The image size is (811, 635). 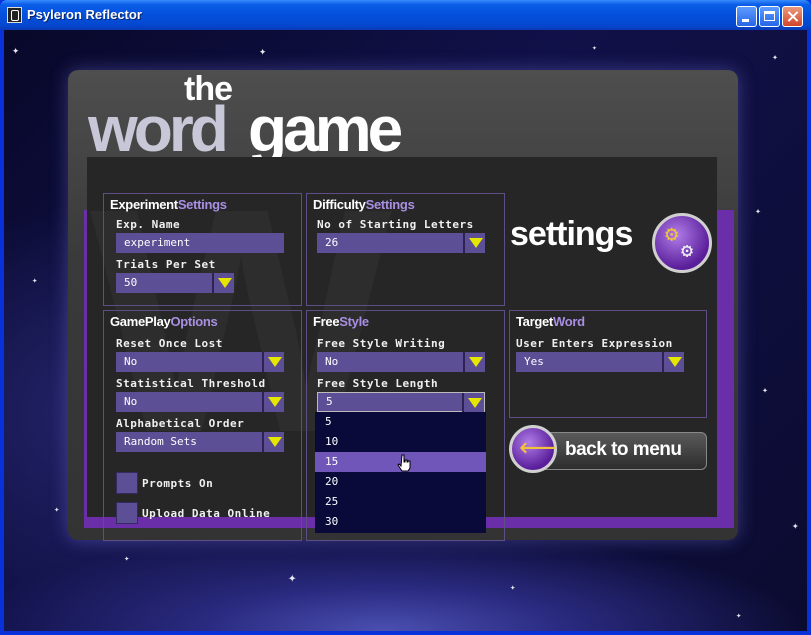 What do you see at coordinates (200, 402) in the screenshot?
I see `stat-threshold-dropdown: No` at bounding box center [200, 402].